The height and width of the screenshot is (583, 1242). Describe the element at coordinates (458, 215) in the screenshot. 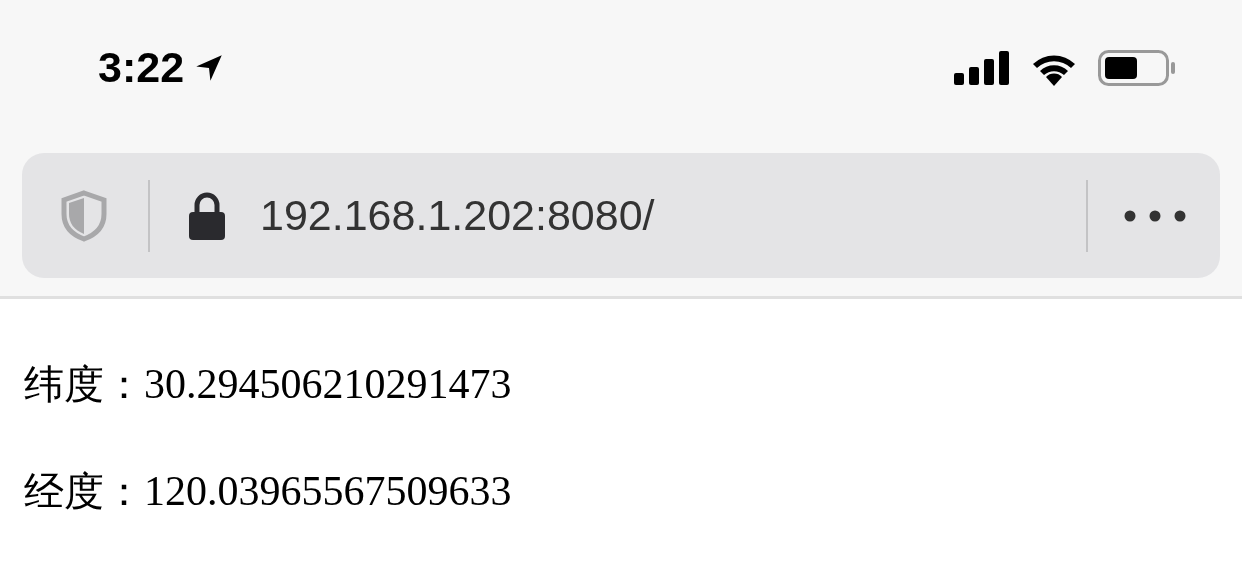

I see `url-text: 192.168.1.202:8080/` at that location.